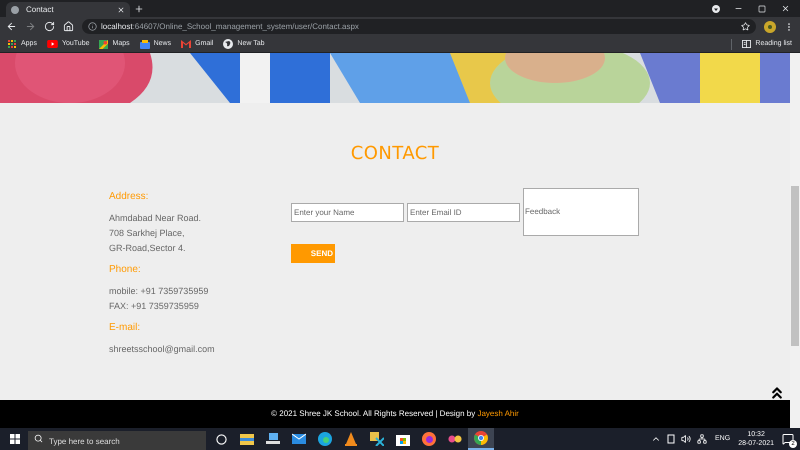  I want to click on taskbar-search-field: Type here to search, so click(117, 440).